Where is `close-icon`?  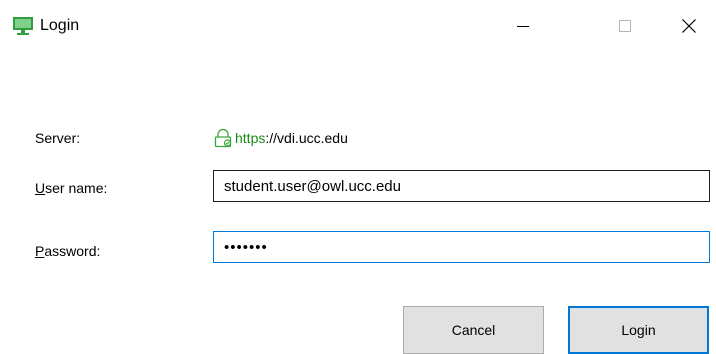 close-icon is located at coordinates (689, 26).